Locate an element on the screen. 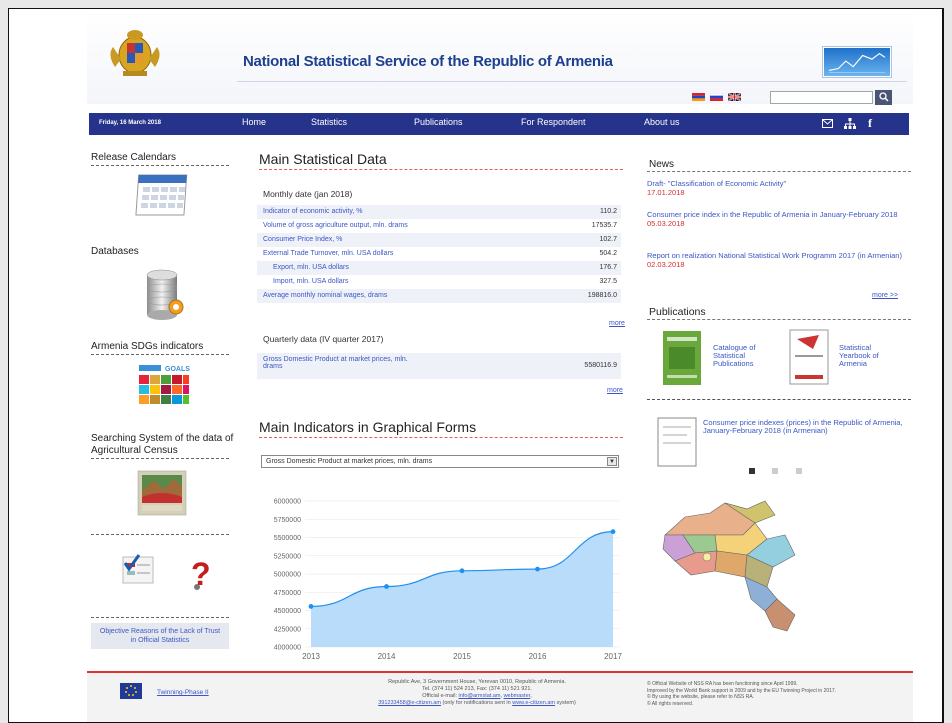 The width and height of the screenshot is (952, 723). table-row: Consumer Price Index, % 102.7 is located at coordinates (439, 240).